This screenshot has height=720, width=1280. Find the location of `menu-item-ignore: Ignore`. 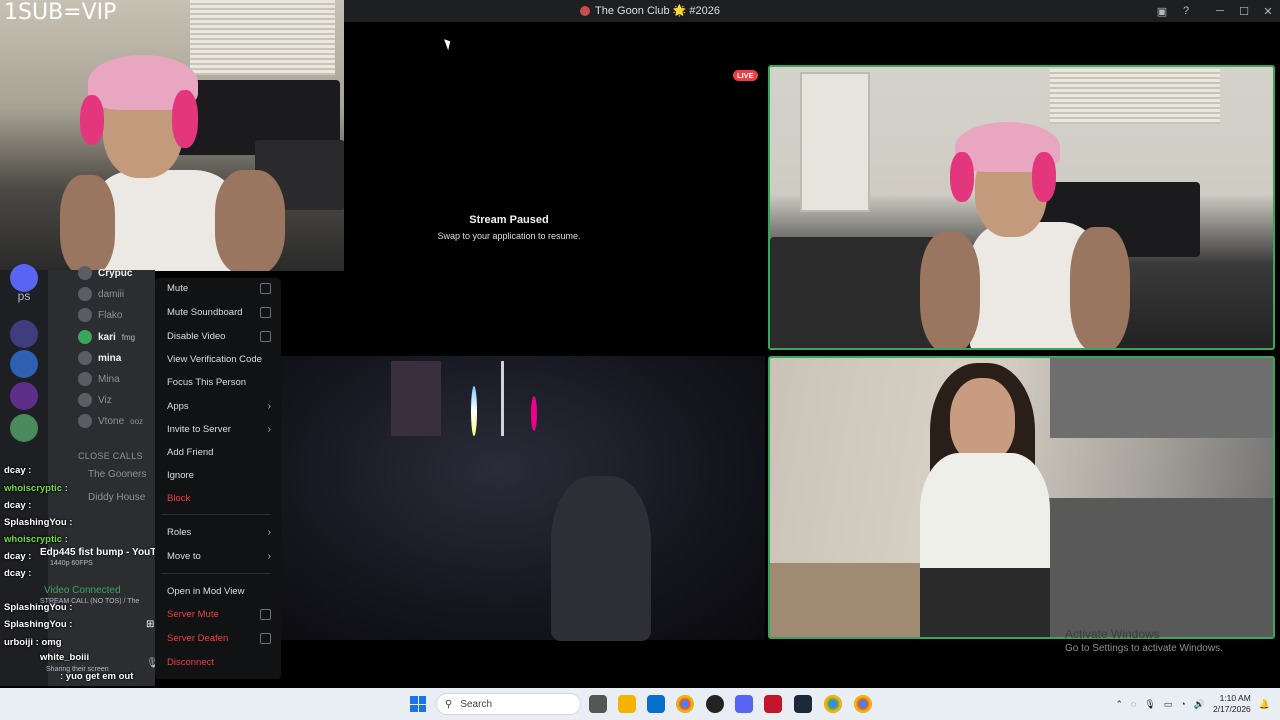

menu-item-ignore: Ignore is located at coordinates (219, 475).